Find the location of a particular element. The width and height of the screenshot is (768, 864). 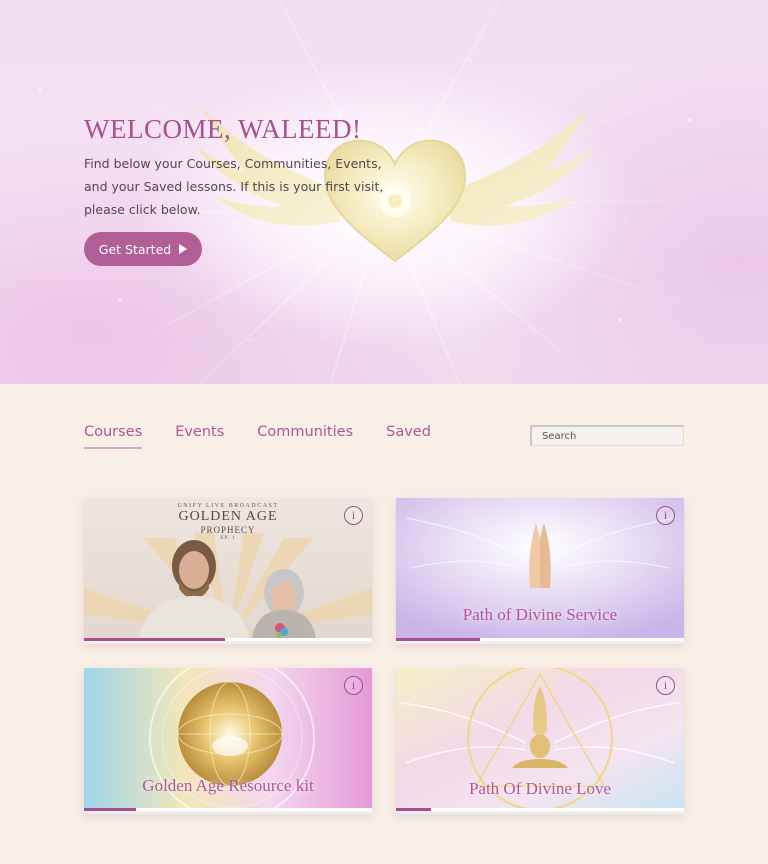

get-started-label: Get Started is located at coordinates (135, 249).